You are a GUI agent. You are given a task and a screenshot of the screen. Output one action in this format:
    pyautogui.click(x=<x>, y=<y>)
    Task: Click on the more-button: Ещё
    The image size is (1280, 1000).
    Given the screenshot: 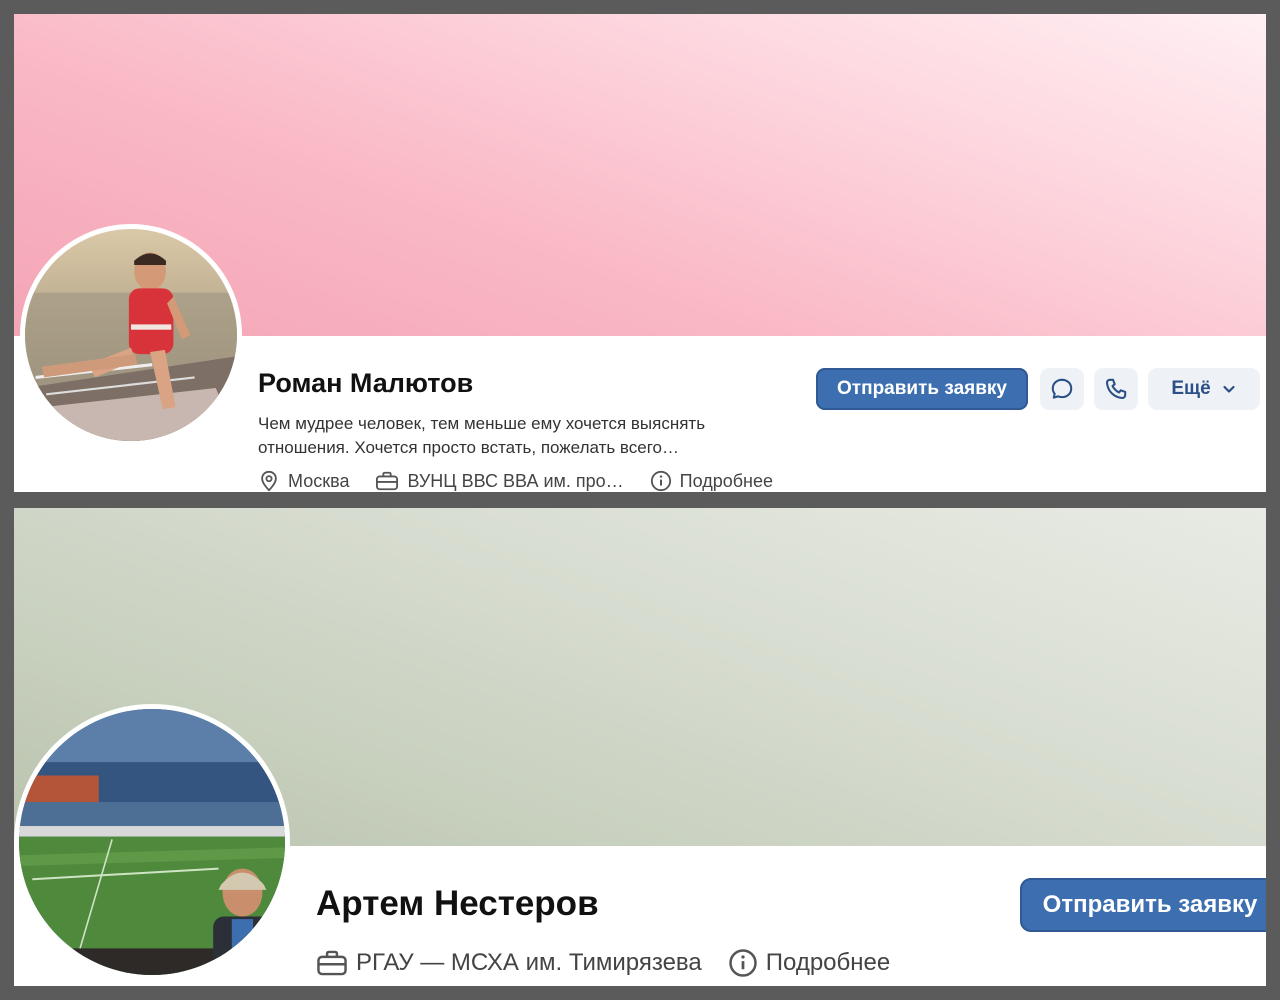 What is the action you would take?
    pyautogui.click(x=1204, y=389)
    